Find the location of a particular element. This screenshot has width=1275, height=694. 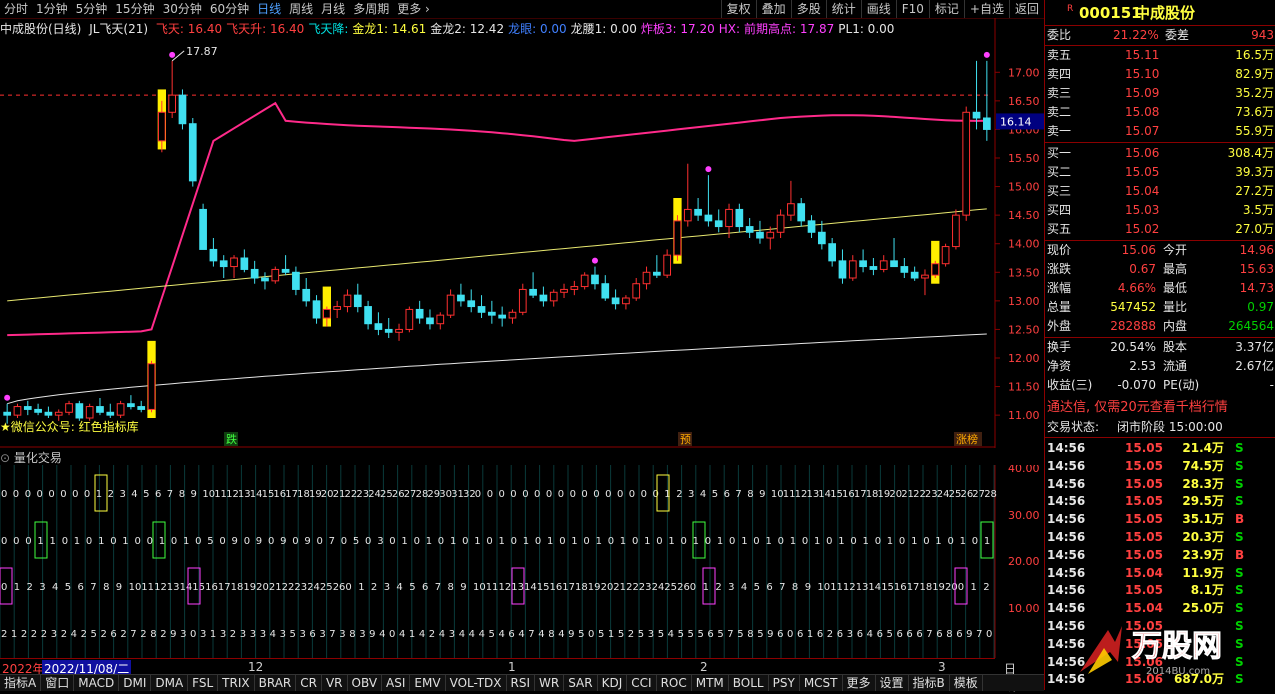

buy-label: 买二 is located at coordinates (1059, 172).